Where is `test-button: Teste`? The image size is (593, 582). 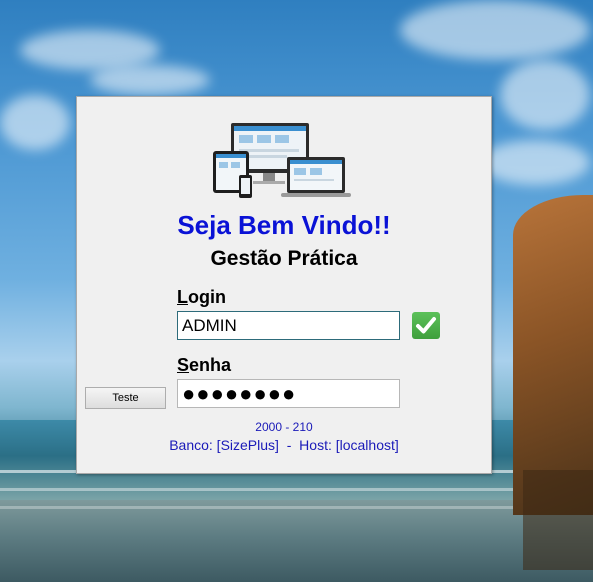 test-button: Teste is located at coordinates (125, 398).